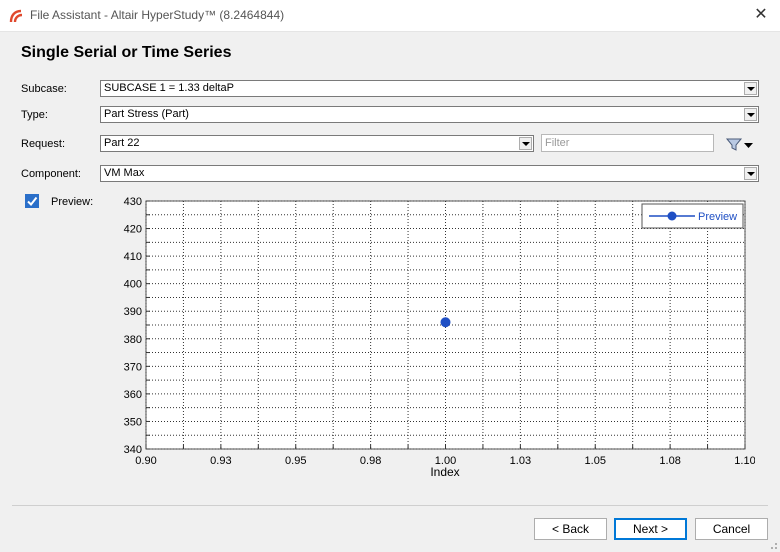 The height and width of the screenshot is (552, 780). Describe the element at coordinates (133, 422) in the screenshot. I see `y-tick-label: 350` at that location.